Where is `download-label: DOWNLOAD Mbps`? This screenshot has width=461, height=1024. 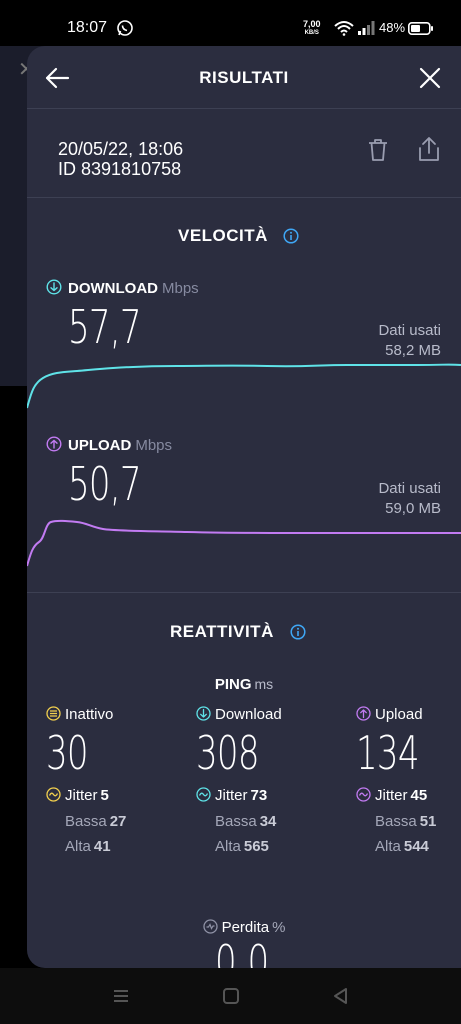
download-label: DOWNLOAD Mbps is located at coordinates (133, 288).